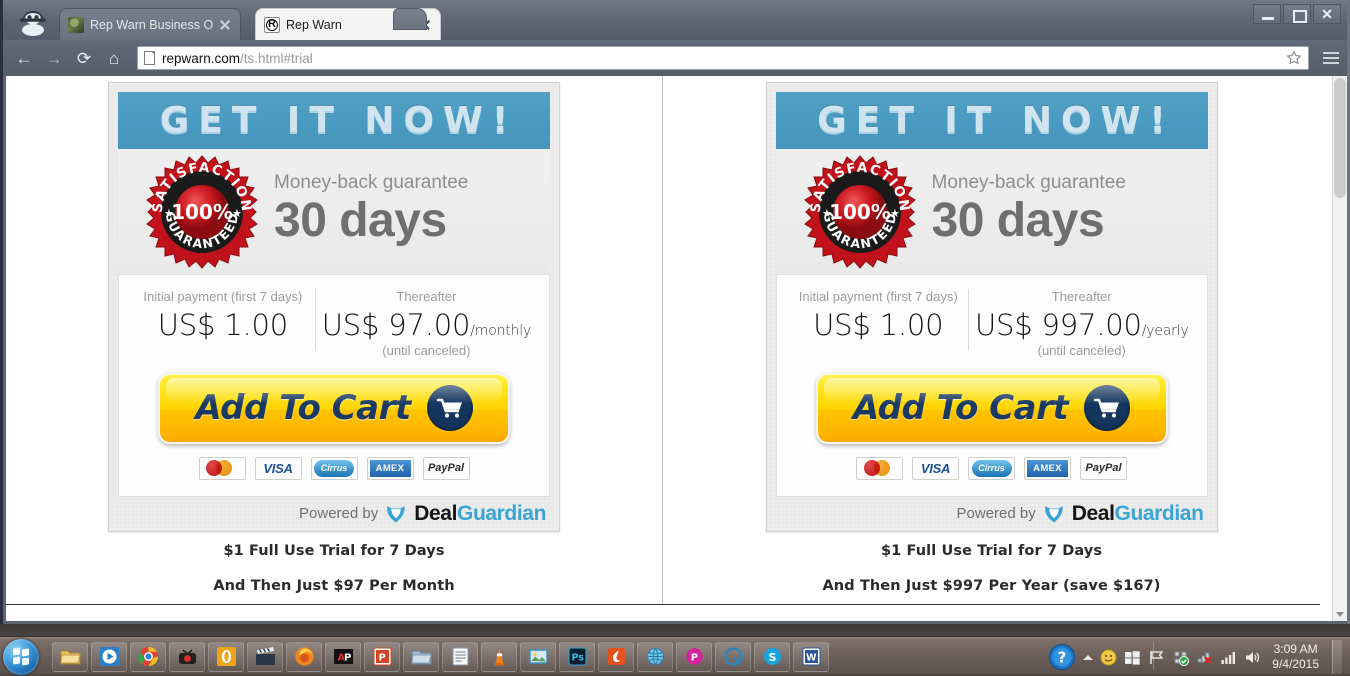  I want to click on start-button, so click(22, 657).